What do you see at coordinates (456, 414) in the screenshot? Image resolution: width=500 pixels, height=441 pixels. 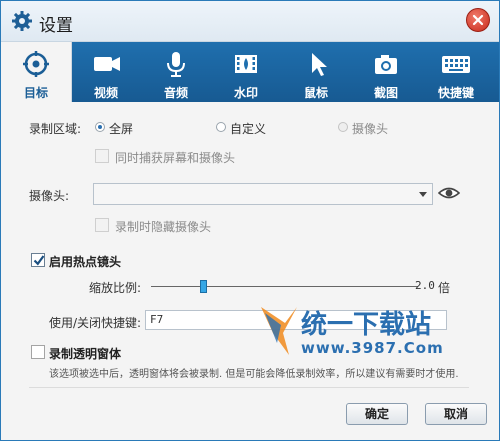 I see `cancel-button: 取消` at bounding box center [456, 414].